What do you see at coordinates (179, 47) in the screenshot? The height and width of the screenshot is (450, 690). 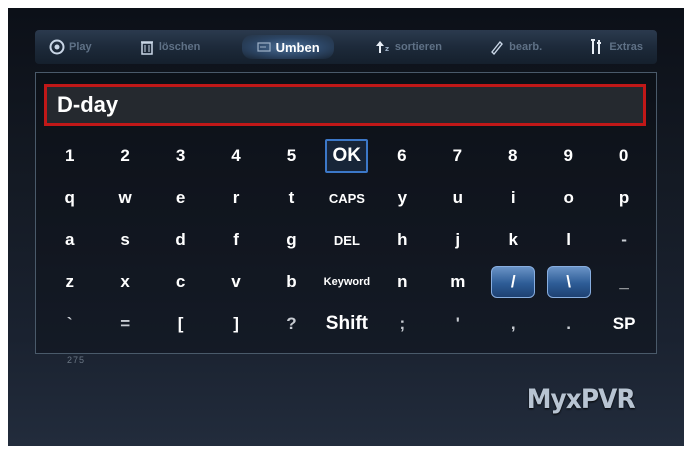 I see `menu-item-label: löschen` at bounding box center [179, 47].